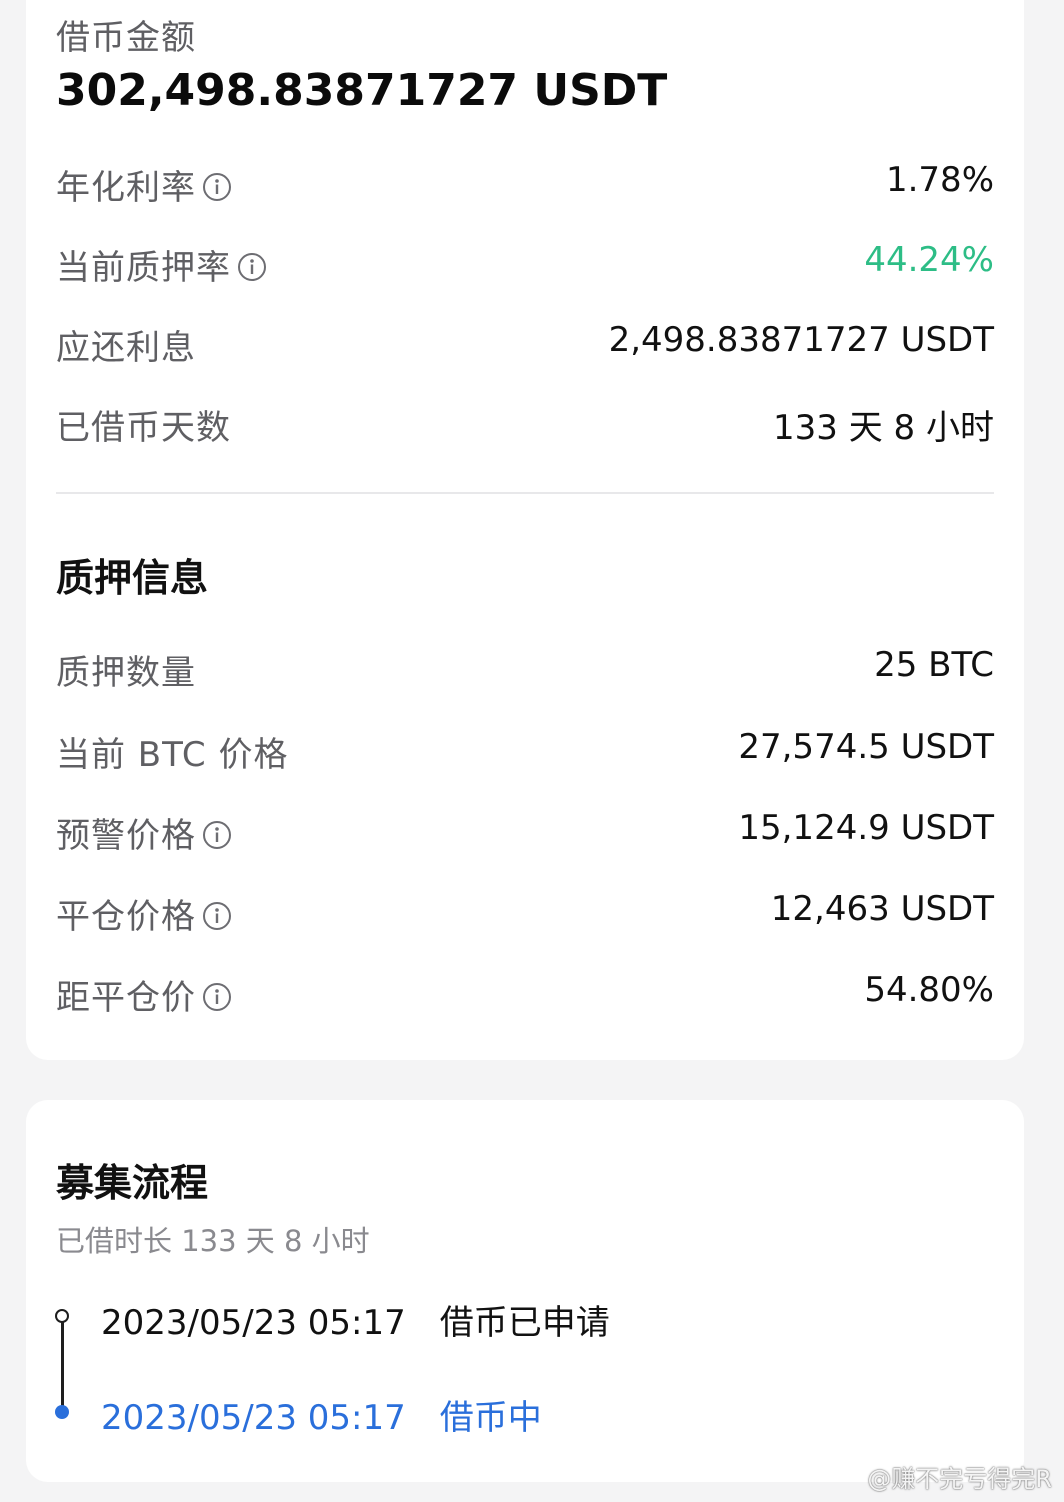  Describe the element at coordinates (362, 90) in the screenshot. I see `loan-amount-value: 302,498.83871727 USDT` at that location.